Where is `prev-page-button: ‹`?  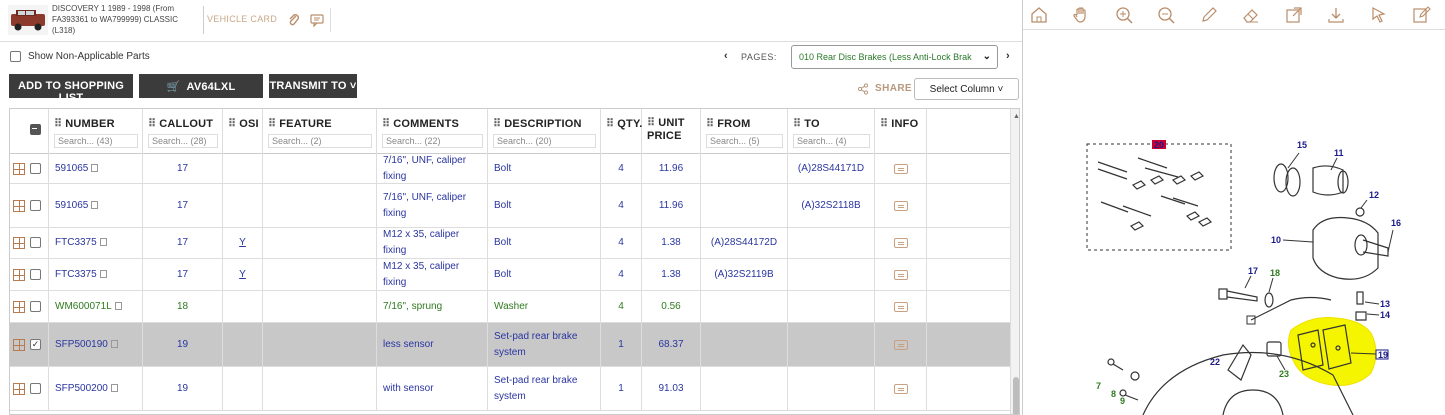 prev-page-button: ‹ is located at coordinates (726, 56).